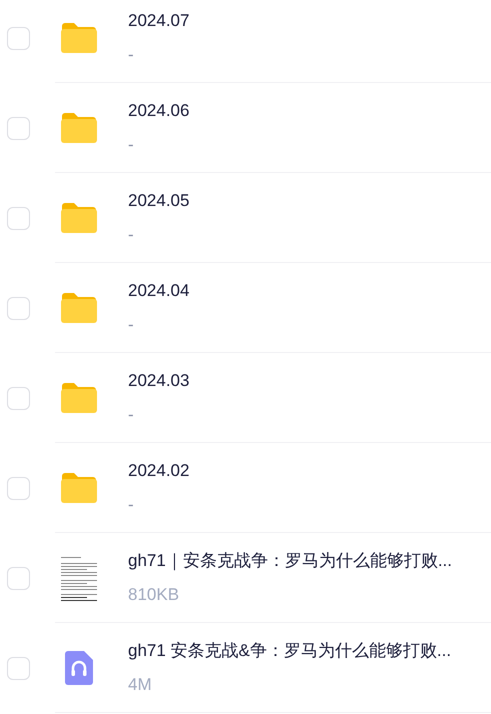 This screenshot has height=714, width=491. Describe the element at coordinates (154, 595) in the screenshot. I see `file-size: 810KB` at that location.